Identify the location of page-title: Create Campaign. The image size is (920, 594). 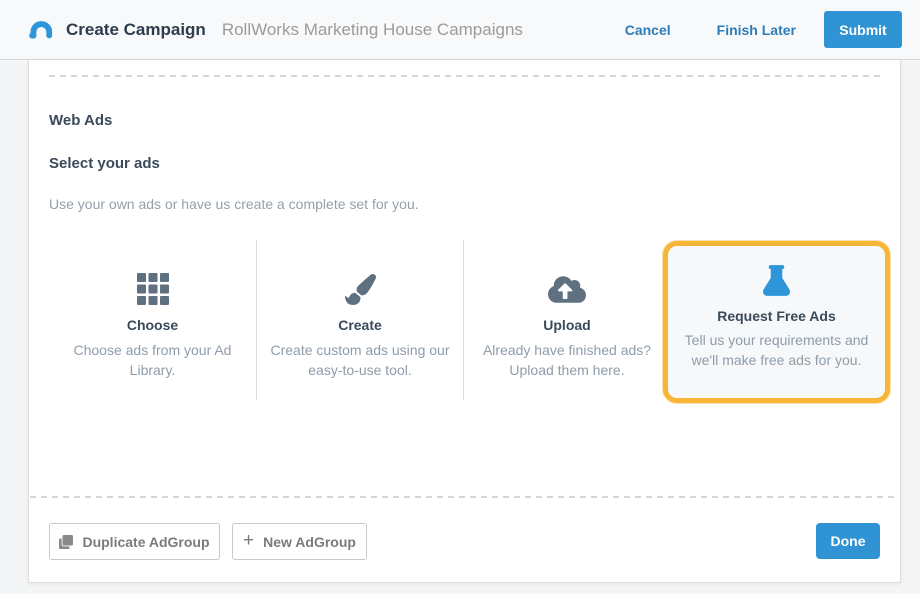
(136, 29).